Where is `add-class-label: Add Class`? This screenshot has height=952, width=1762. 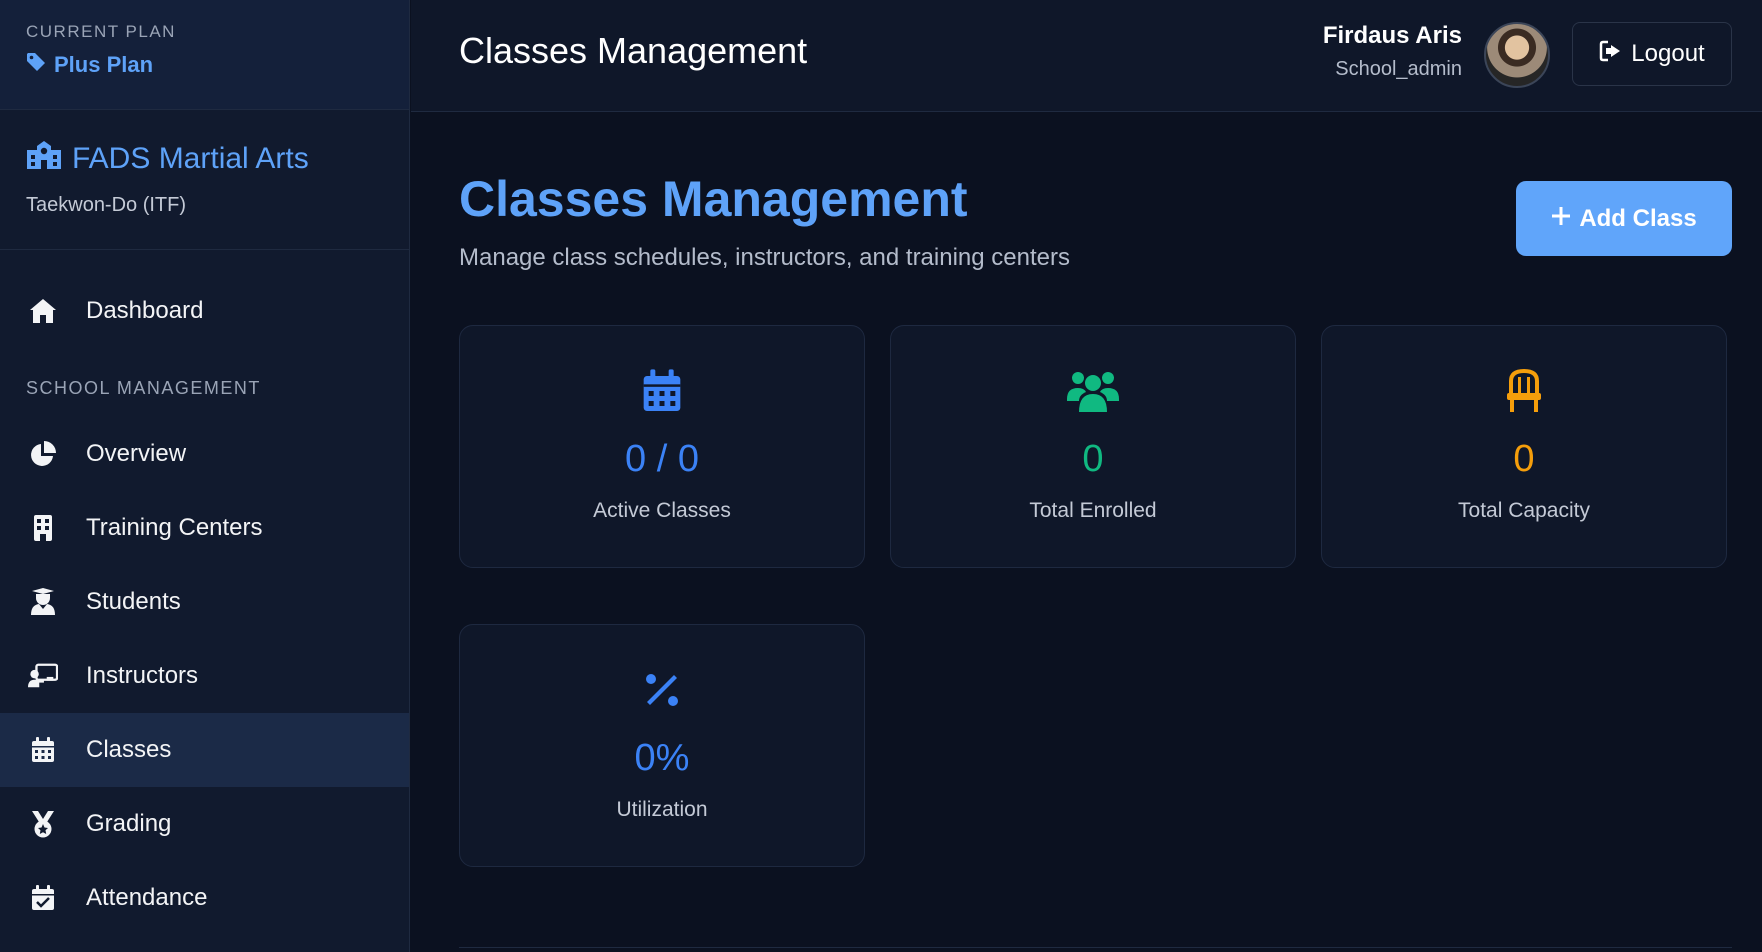 add-class-label: Add Class is located at coordinates (1638, 218).